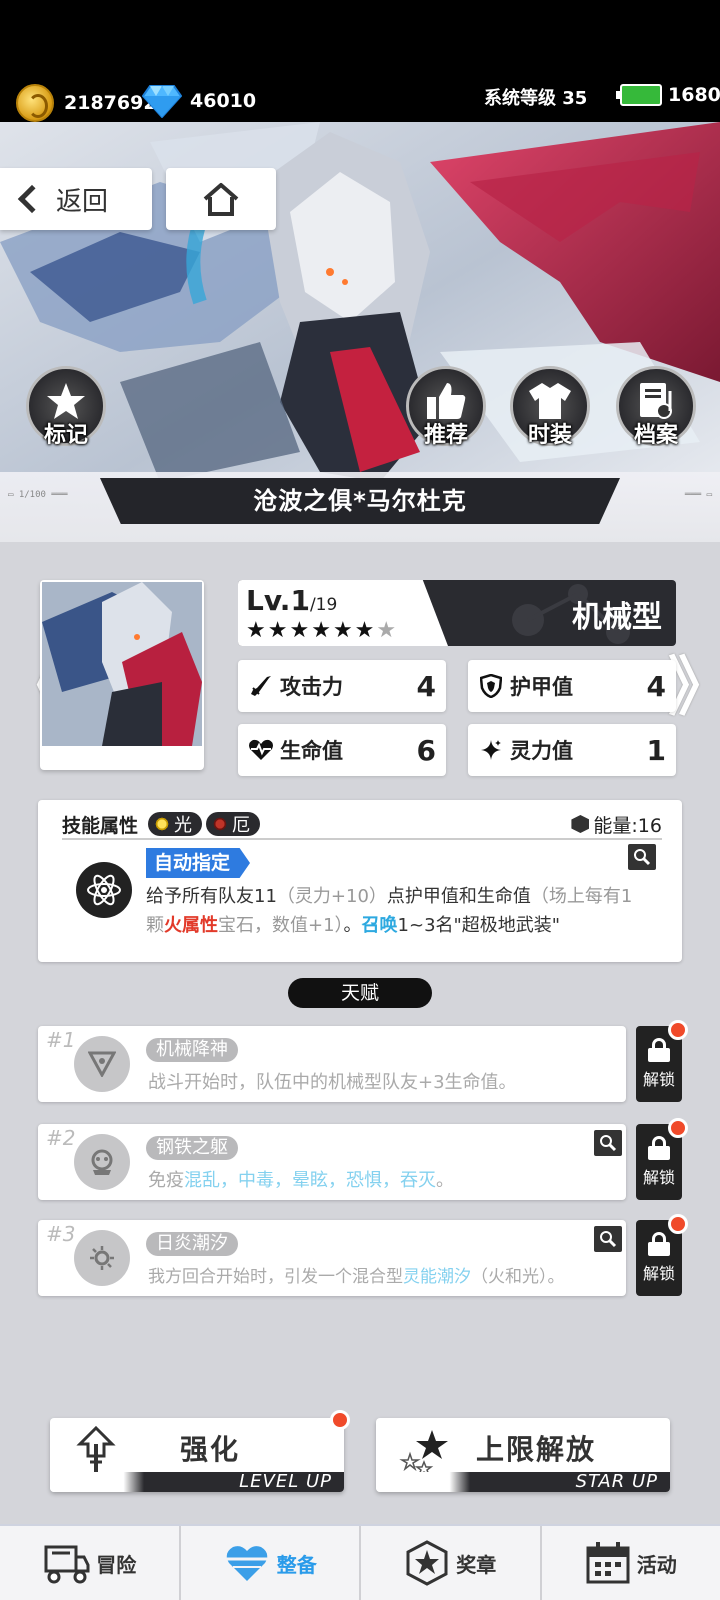 Image resolution: width=720 pixels, height=1600 pixels. I want to click on system-level-text: 系统等级 35, so click(536, 98).